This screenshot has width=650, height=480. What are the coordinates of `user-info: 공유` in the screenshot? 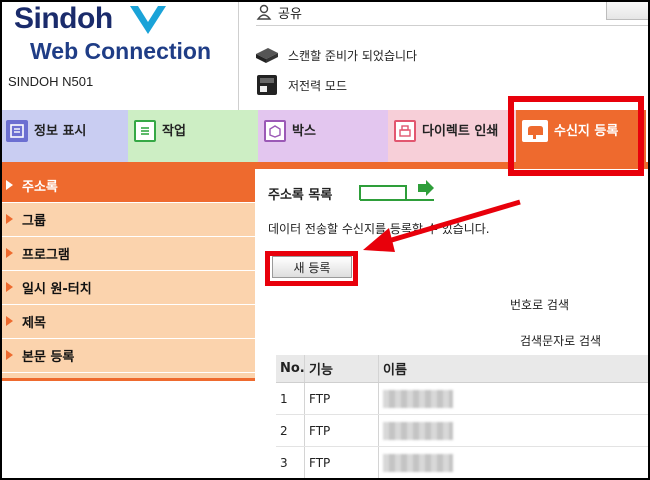 It's located at (279, 12).